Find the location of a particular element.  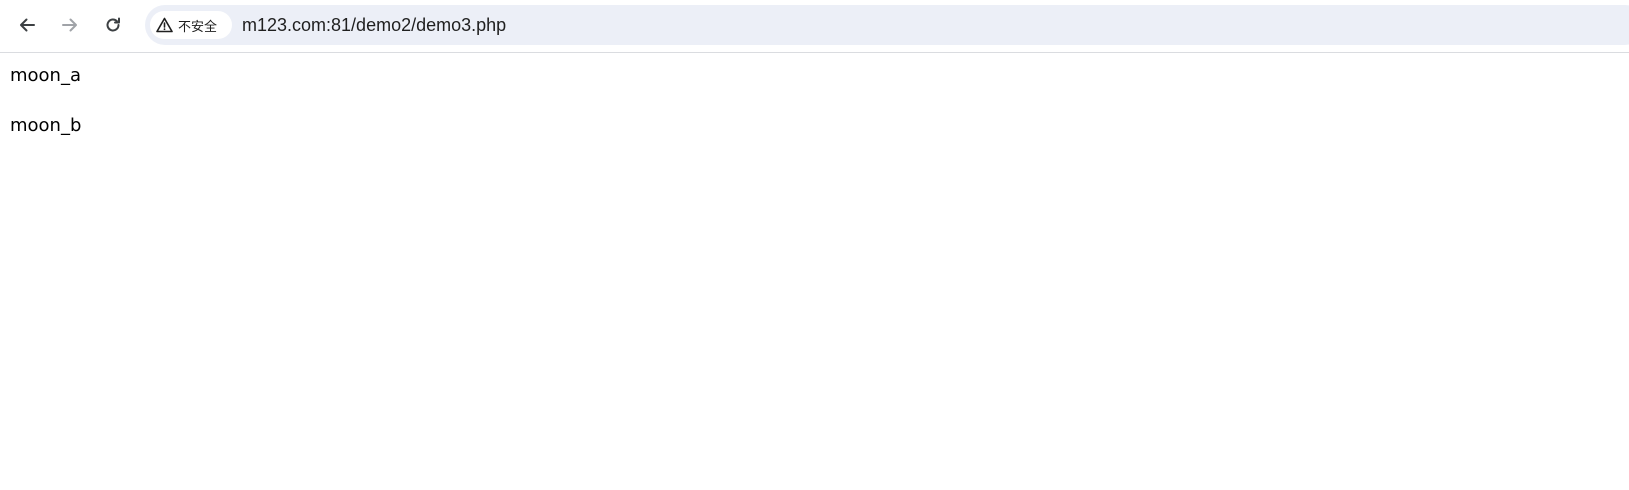

reload-button is located at coordinates (113, 25).